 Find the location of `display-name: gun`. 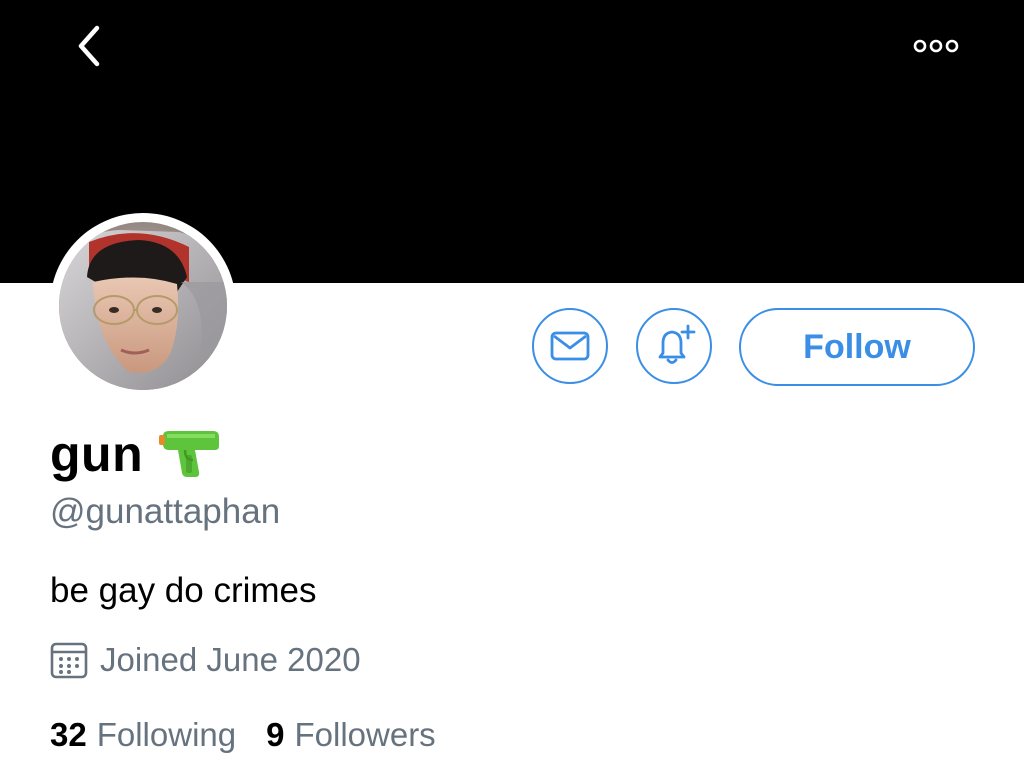

display-name: gun is located at coordinates (97, 454).